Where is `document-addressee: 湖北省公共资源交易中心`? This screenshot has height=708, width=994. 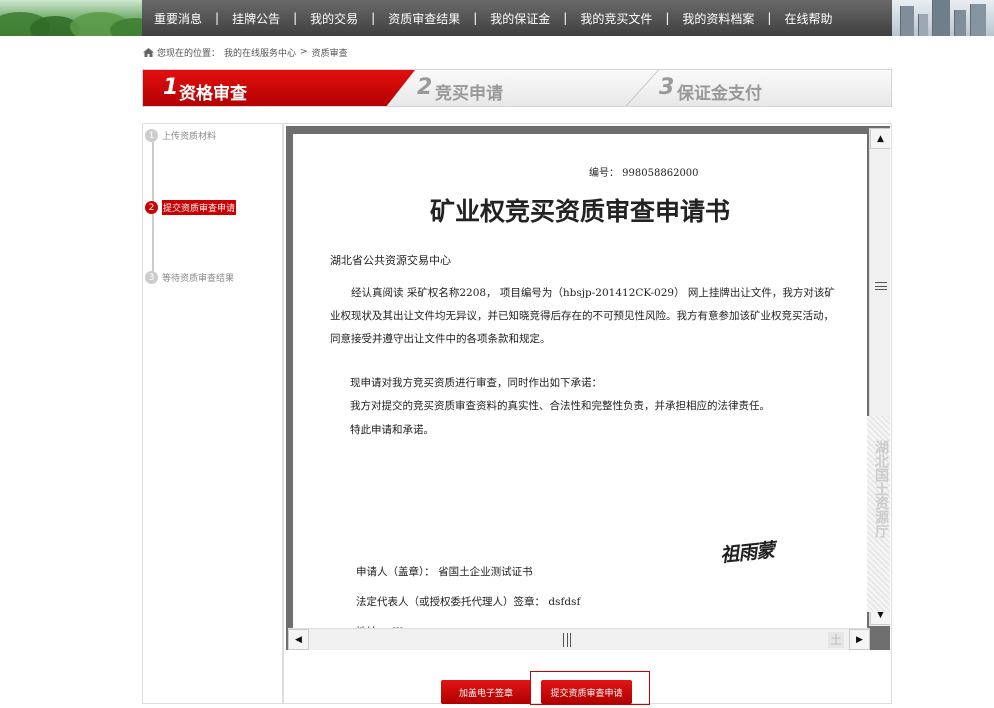 document-addressee: 湖北省公共资源交易中心 is located at coordinates (390, 260).